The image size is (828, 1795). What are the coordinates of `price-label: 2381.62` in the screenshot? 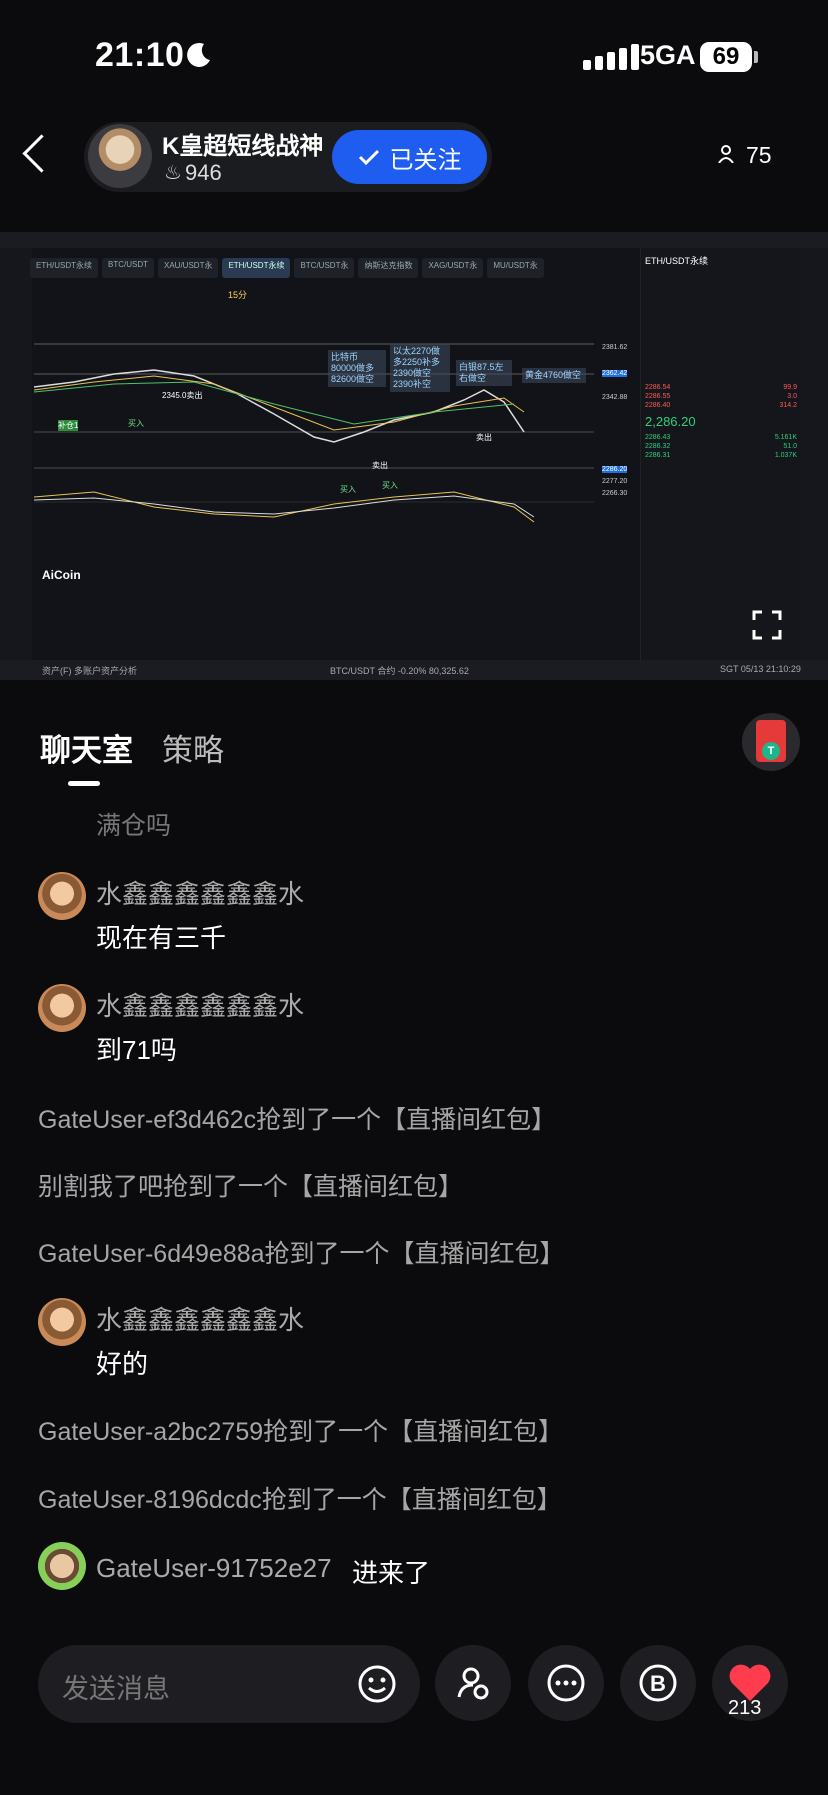 It's located at (615, 347).